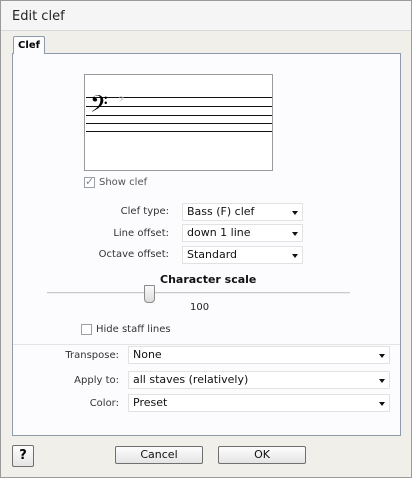 This screenshot has height=478, width=412. Describe the element at coordinates (198, 293) in the screenshot. I see `character-scale-track` at that location.